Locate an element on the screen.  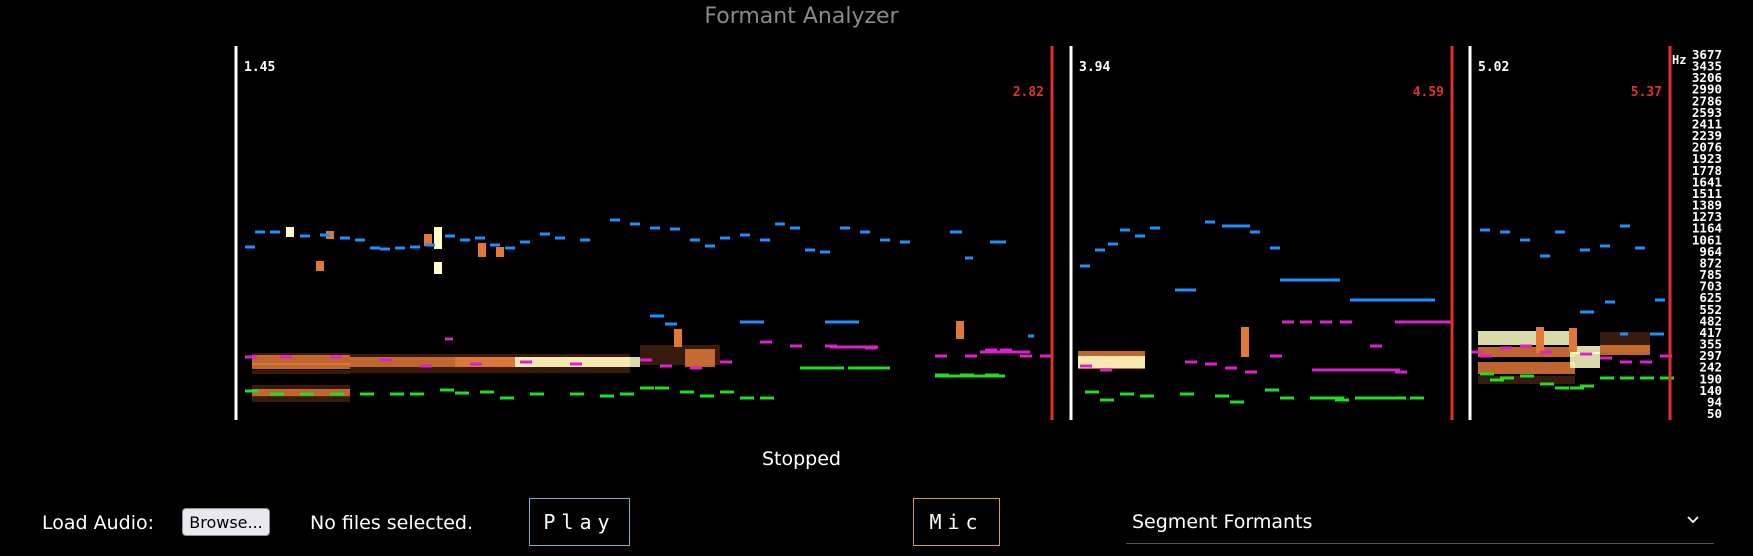
freq-tick-label: 50 is located at coordinates (1714, 413).